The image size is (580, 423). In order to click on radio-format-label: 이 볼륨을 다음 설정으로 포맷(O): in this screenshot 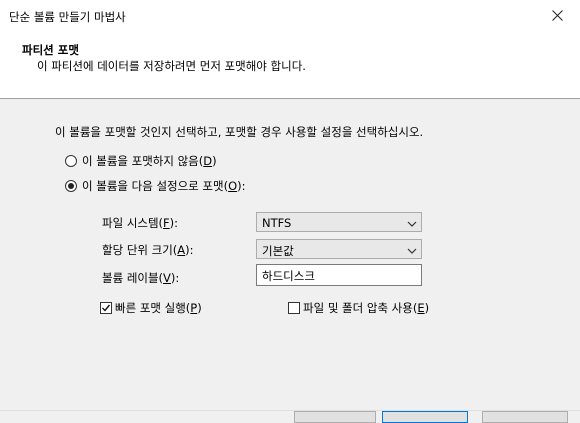, I will do `click(164, 186)`.